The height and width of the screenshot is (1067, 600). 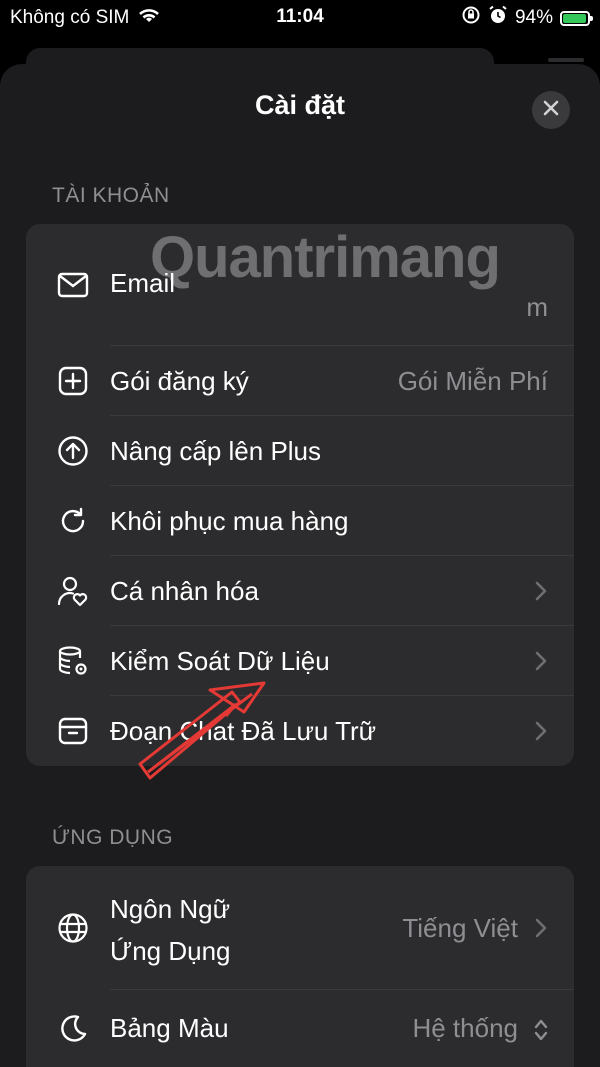 What do you see at coordinates (472, 380) in the screenshot?
I see `subscription-value: Gói Miễn Phí` at bounding box center [472, 380].